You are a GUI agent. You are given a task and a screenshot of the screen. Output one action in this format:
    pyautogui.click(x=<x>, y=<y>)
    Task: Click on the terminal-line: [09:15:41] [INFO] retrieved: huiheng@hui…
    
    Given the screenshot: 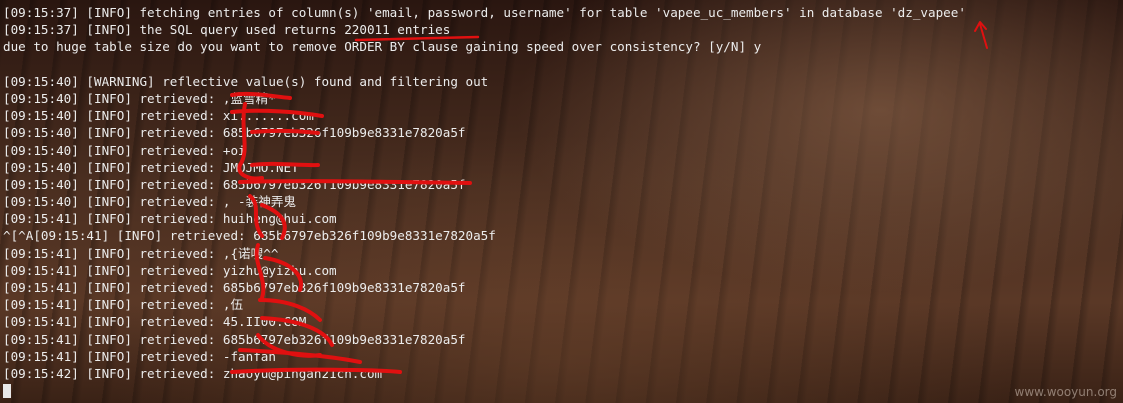 What is the action you would take?
    pyautogui.click(x=170, y=219)
    